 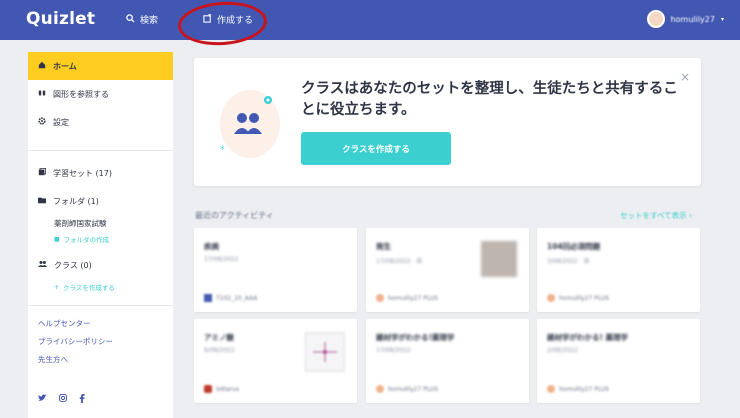 I want to click on folder-item: 薬剤師国家試験, so click(x=100, y=223).